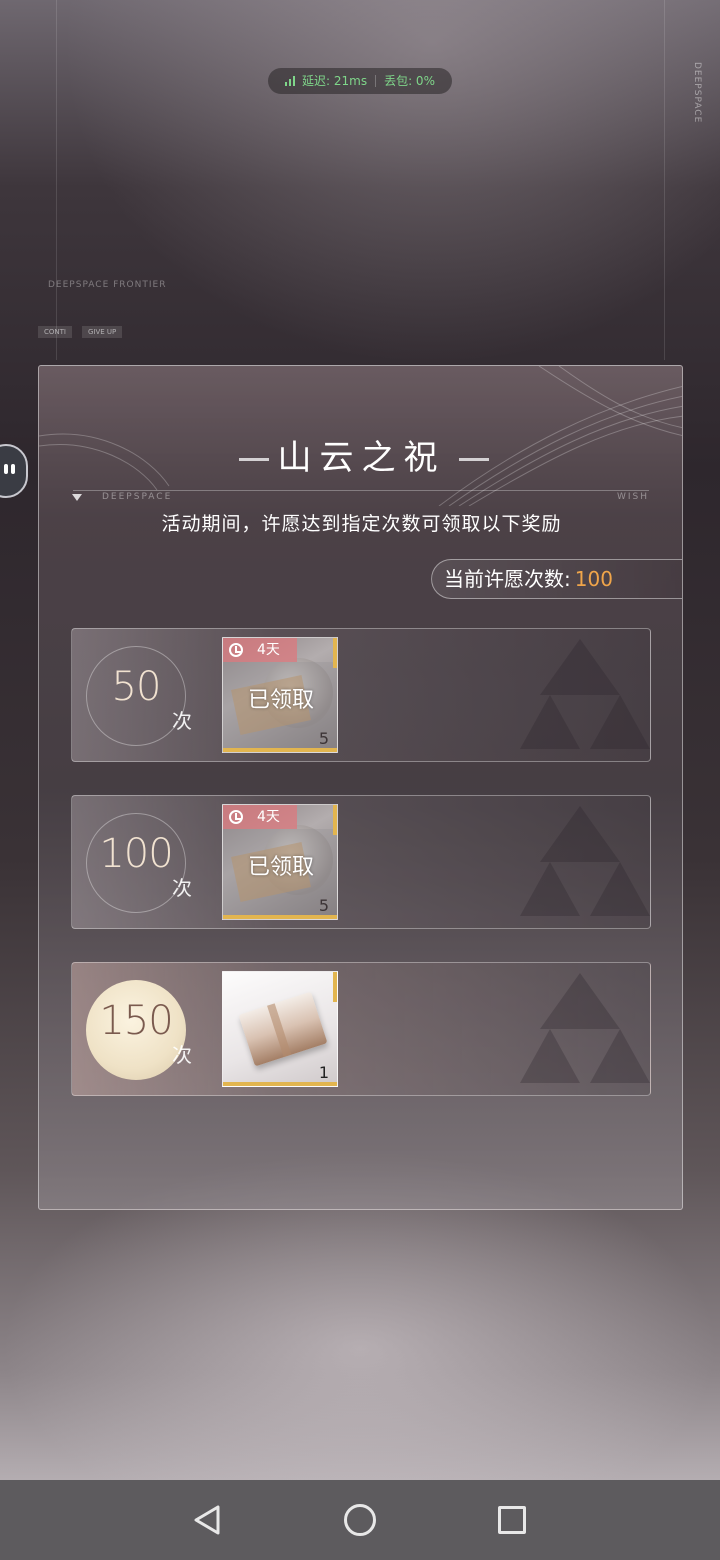  I want to click on brand-vertical-text: DEEPSPACE, so click(697, 93).